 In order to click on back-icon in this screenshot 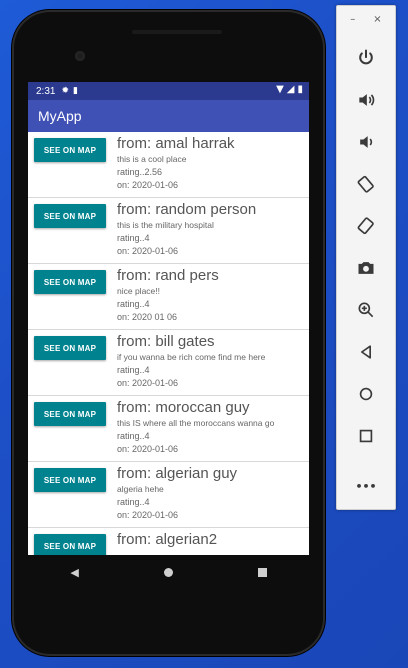, I will do `click(366, 352)`.